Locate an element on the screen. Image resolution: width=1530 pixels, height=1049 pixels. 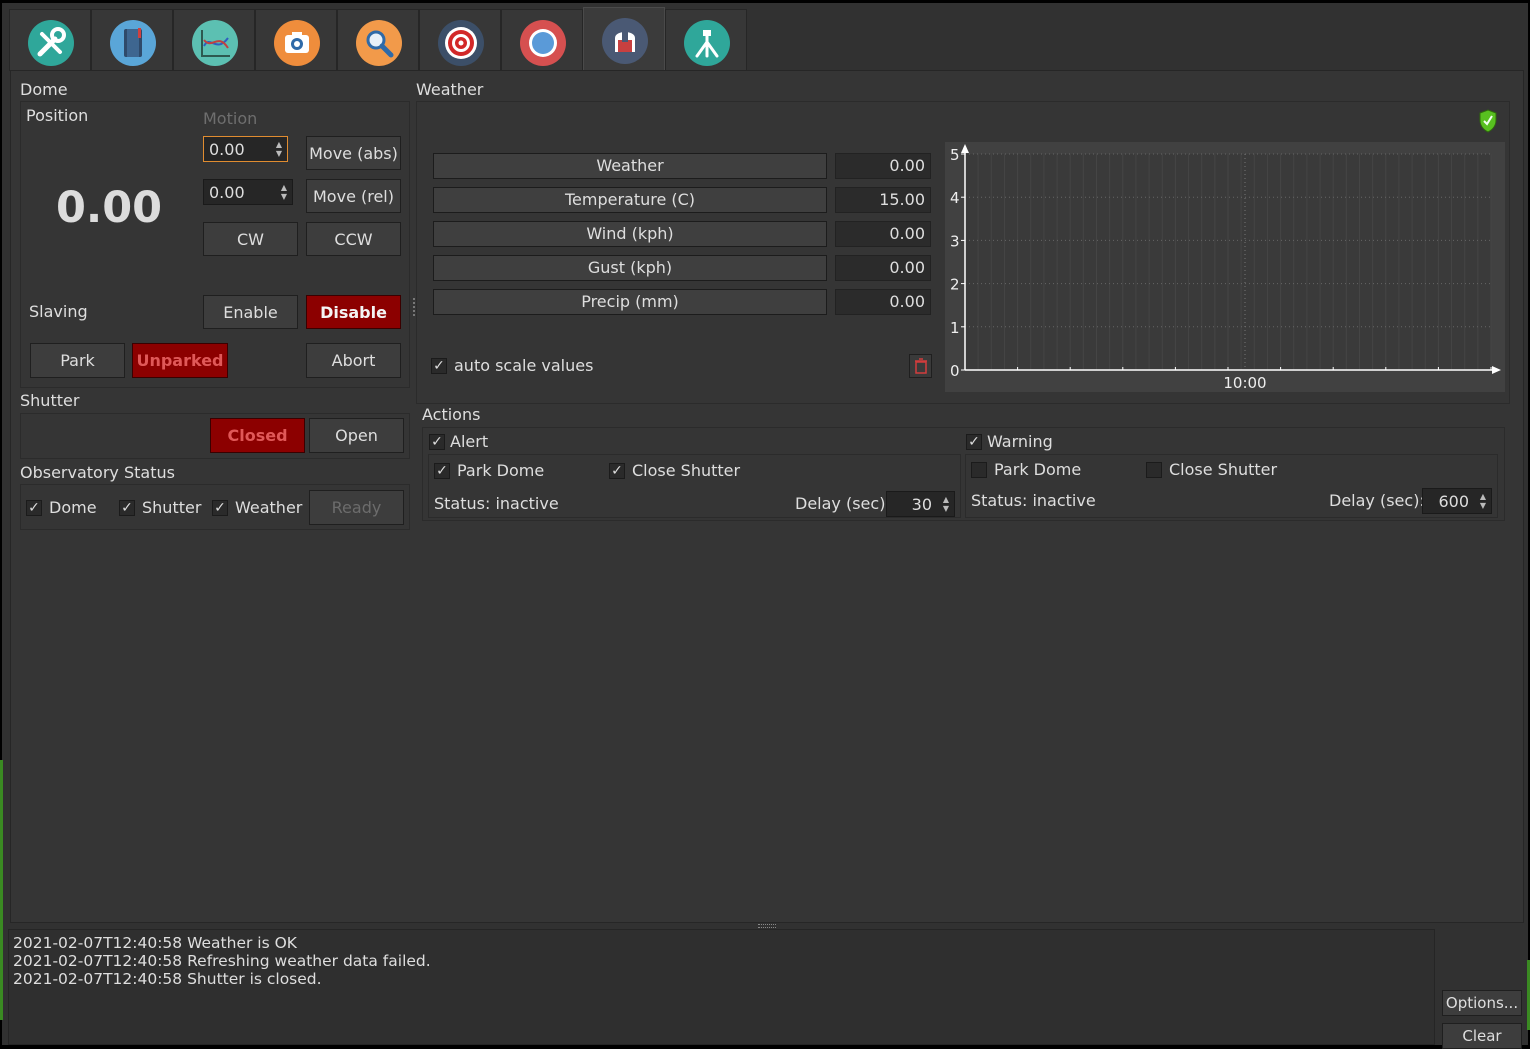
chart-y-tick-label: 4 is located at coordinates (955, 198).